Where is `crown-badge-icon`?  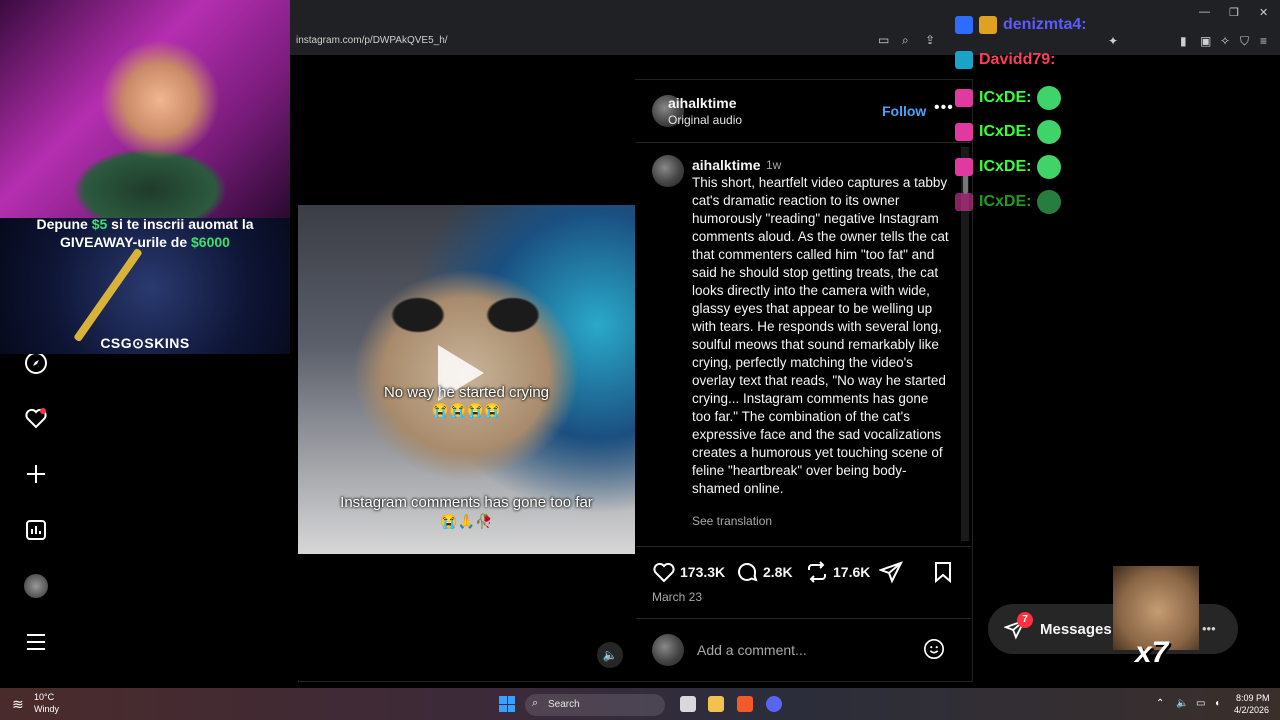 crown-badge-icon is located at coordinates (988, 25).